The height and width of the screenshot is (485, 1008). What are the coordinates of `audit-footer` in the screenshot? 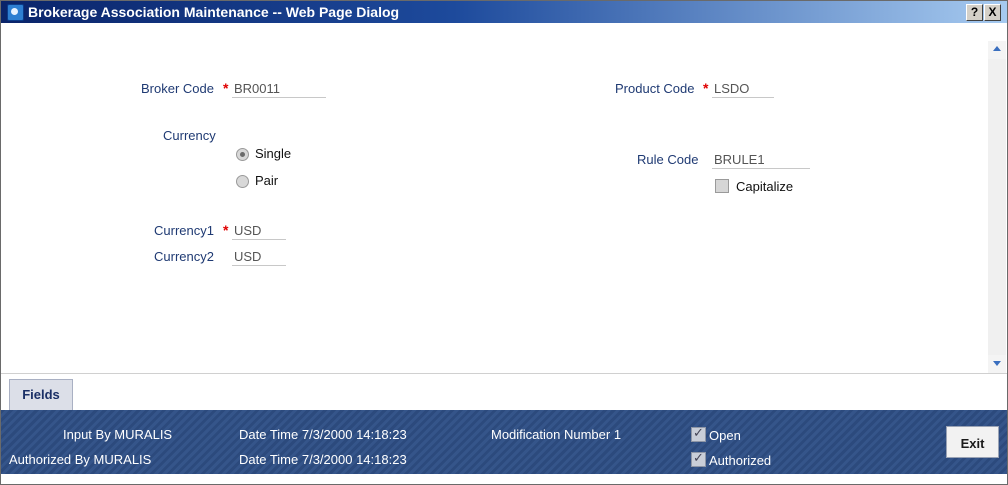 It's located at (504, 442).